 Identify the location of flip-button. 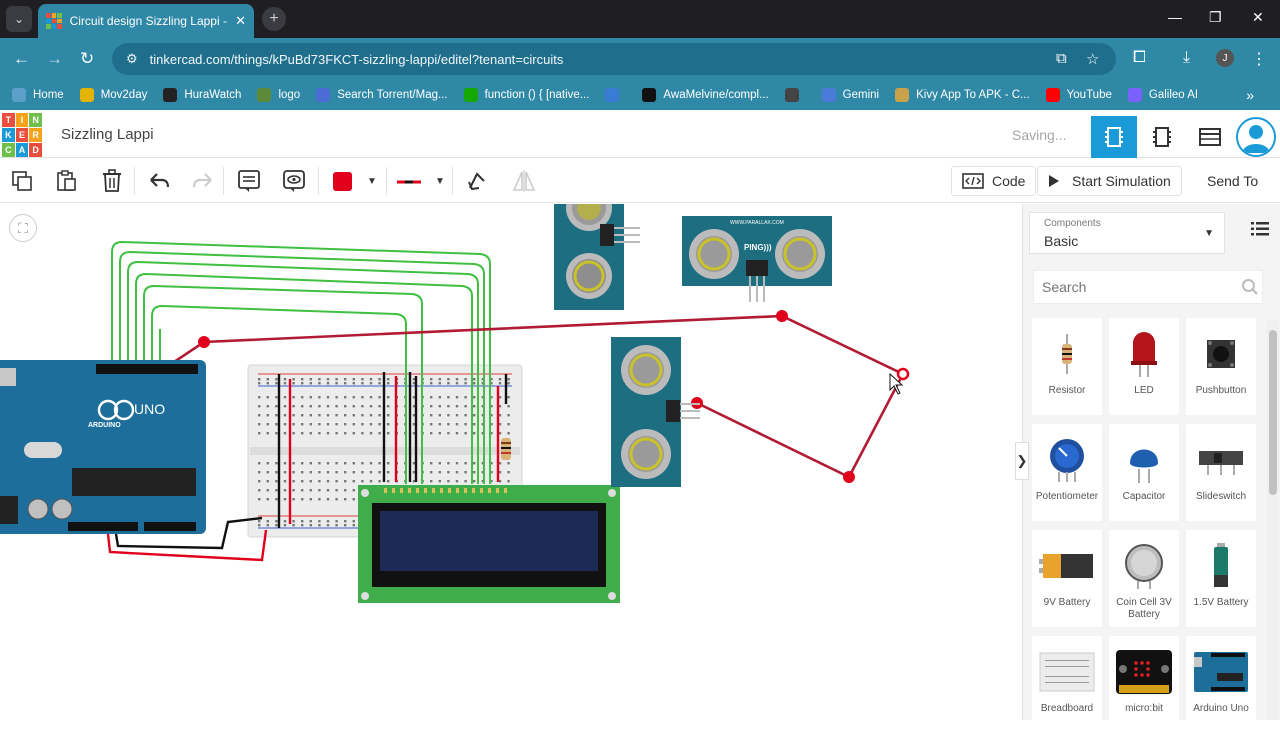
(524, 181).